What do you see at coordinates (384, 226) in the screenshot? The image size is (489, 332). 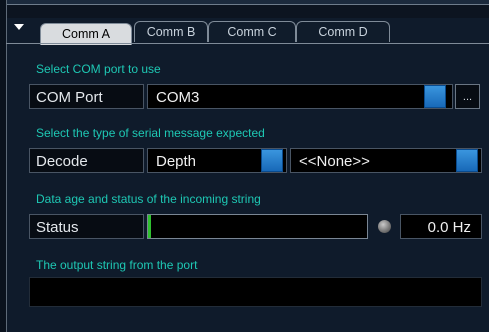 I see `status-led-icon` at bounding box center [384, 226].